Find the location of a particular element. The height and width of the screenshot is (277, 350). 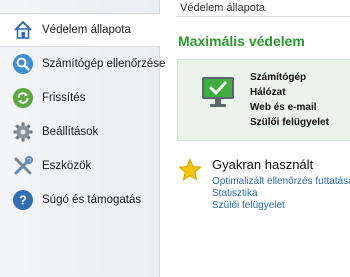

home-icon is located at coordinates (23, 29).